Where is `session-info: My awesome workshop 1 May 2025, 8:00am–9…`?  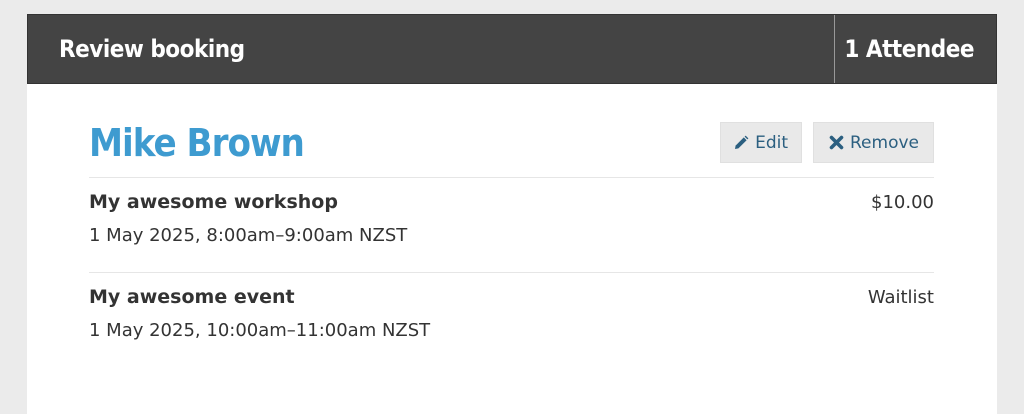
session-info: My awesome workshop 1 May 2025, 8:00am–9… is located at coordinates (248, 231).